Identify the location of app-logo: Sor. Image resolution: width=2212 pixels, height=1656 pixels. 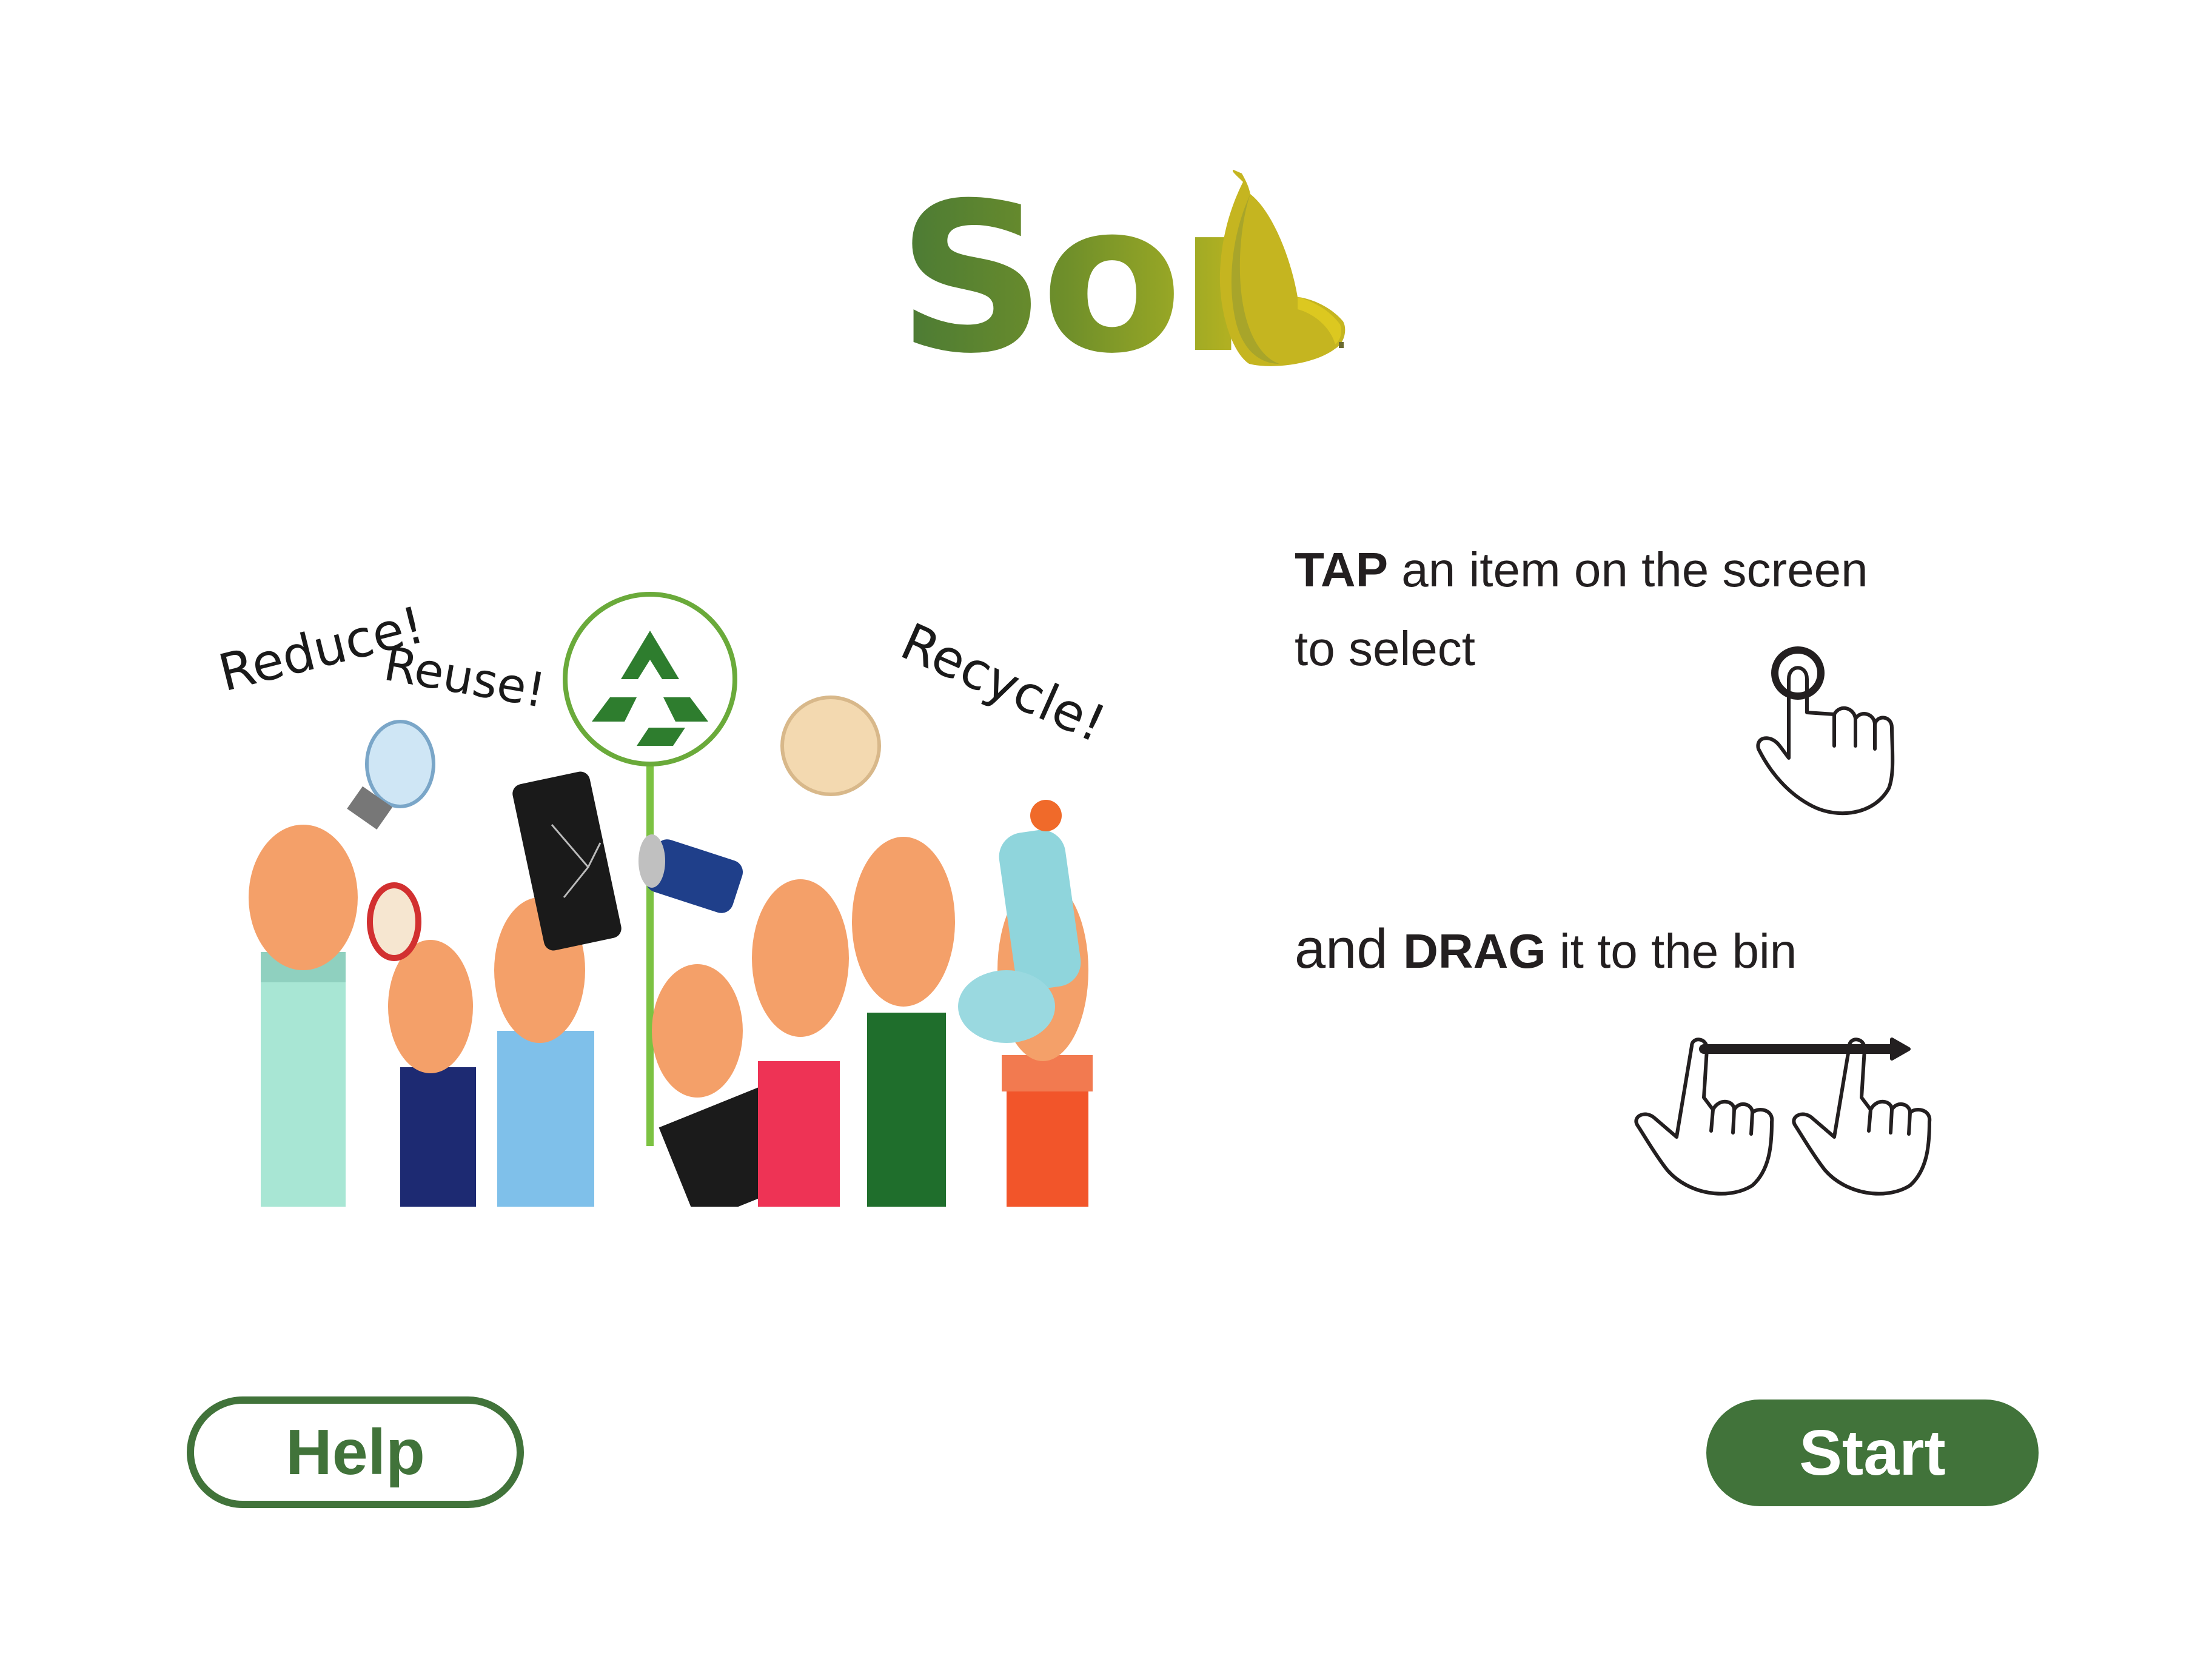
(1127, 279).